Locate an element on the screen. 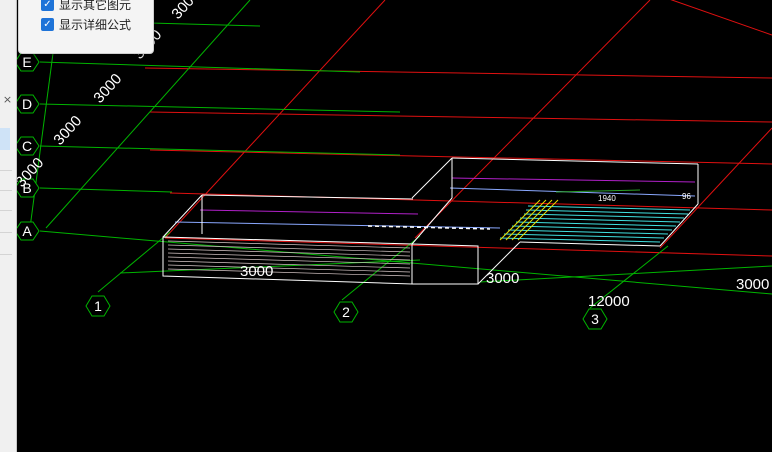  axis-bubble-3: 3 is located at coordinates (595, 319).